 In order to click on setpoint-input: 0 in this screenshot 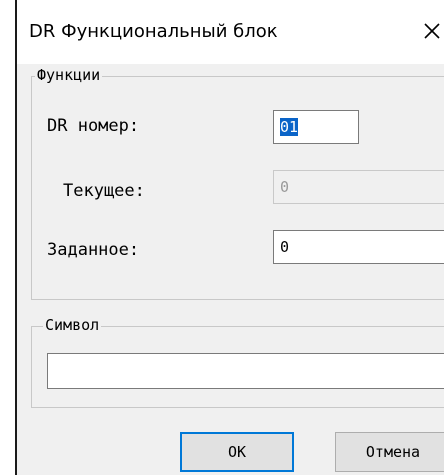, I will do `click(358, 247)`.